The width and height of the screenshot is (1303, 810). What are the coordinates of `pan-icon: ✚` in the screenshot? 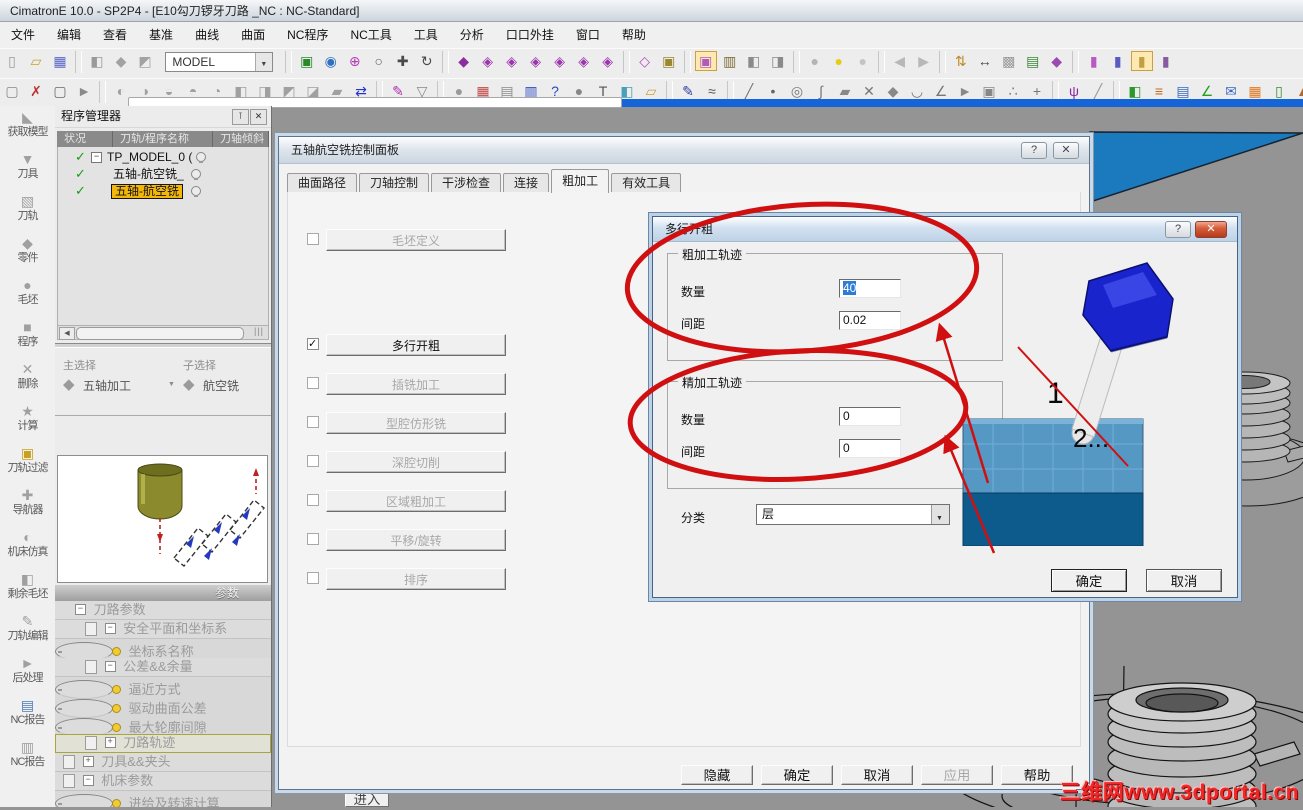 It's located at (403, 61).